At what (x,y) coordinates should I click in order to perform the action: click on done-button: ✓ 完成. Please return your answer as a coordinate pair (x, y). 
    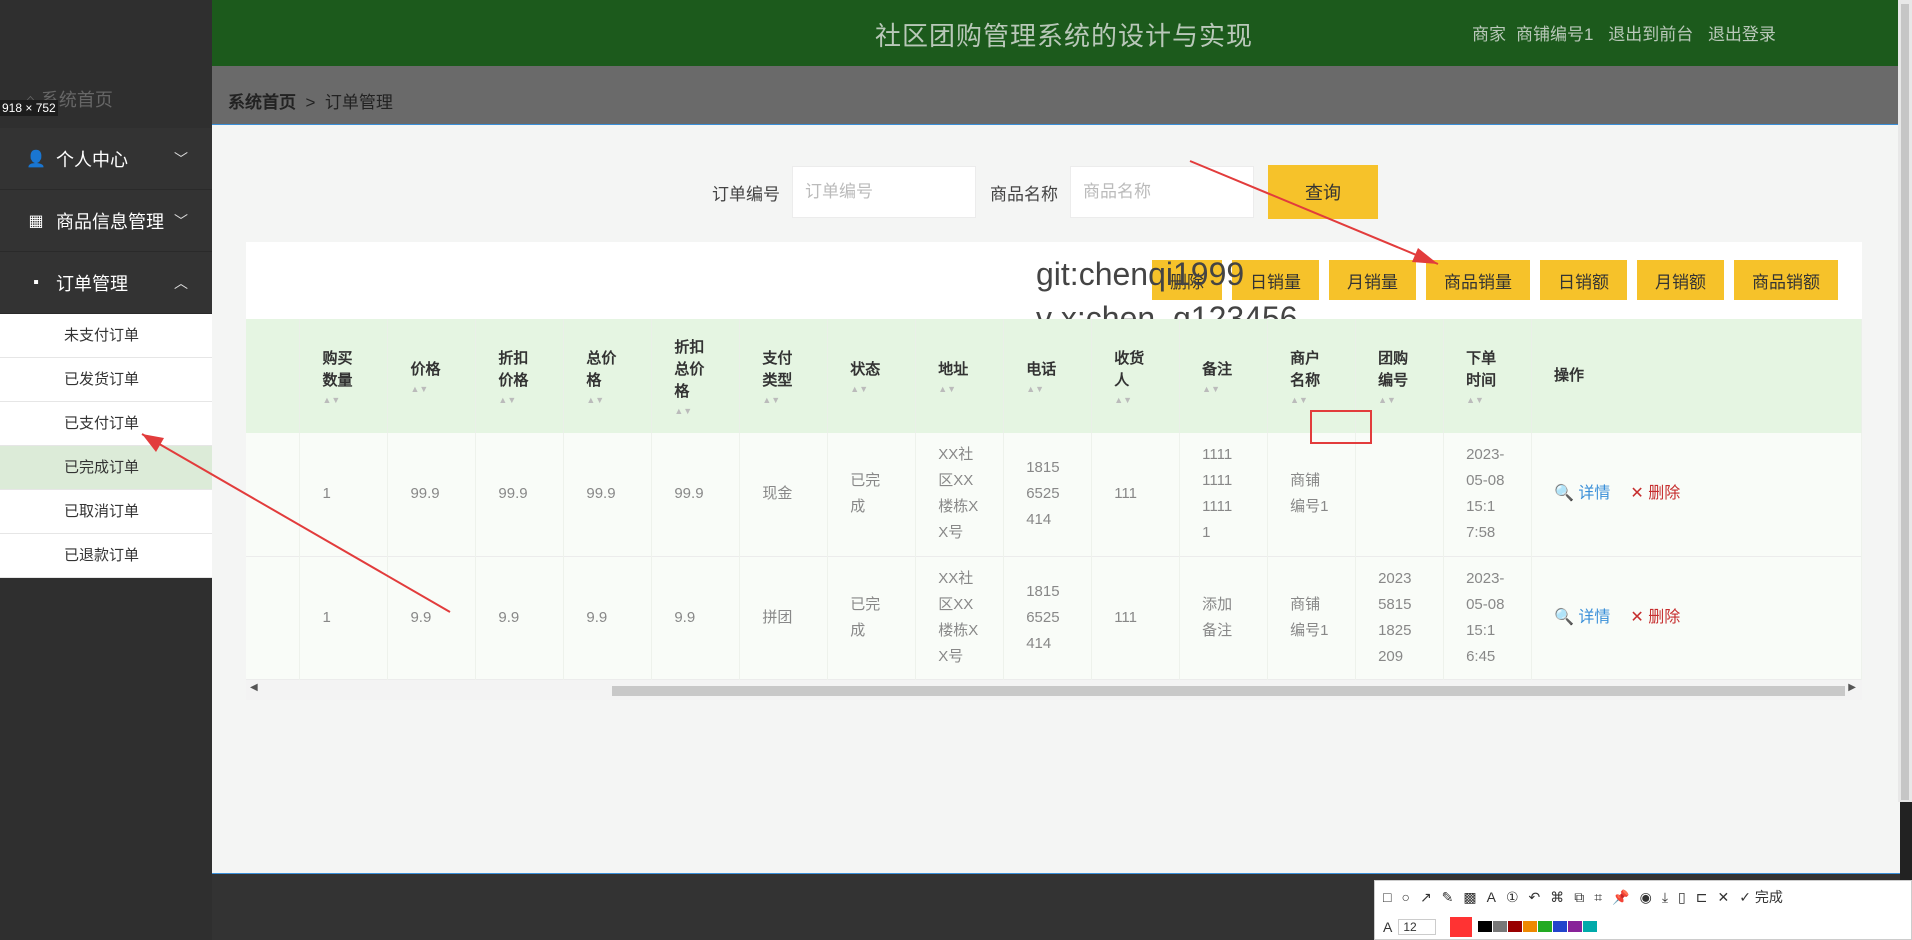
    Looking at the image, I should click on (1766, 897).